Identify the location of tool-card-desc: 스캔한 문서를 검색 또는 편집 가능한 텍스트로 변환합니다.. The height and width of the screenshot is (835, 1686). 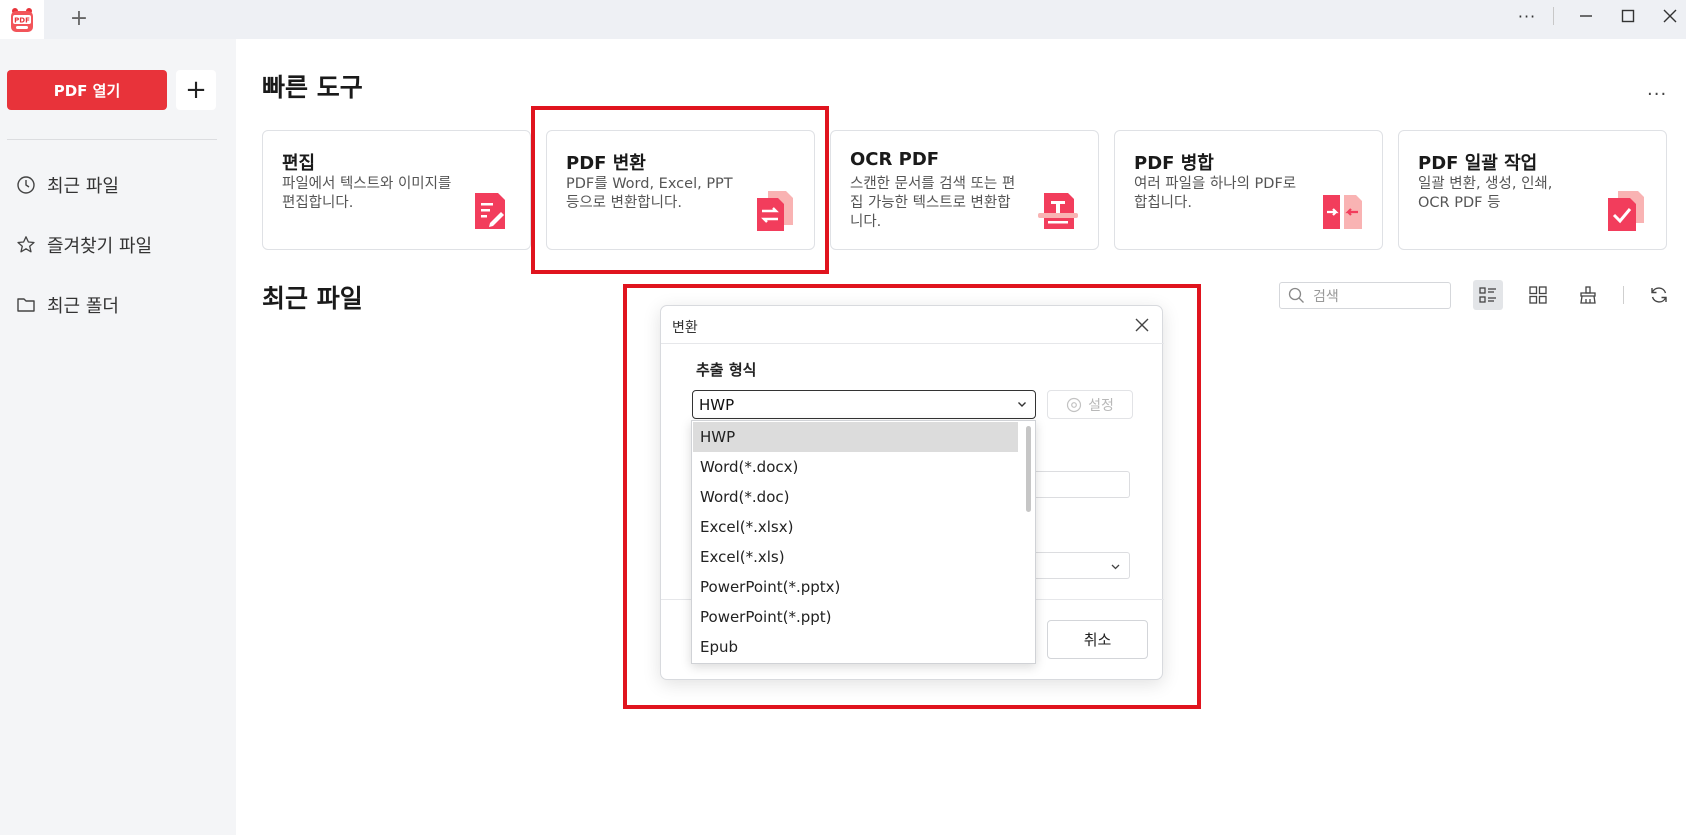
(933, 203).